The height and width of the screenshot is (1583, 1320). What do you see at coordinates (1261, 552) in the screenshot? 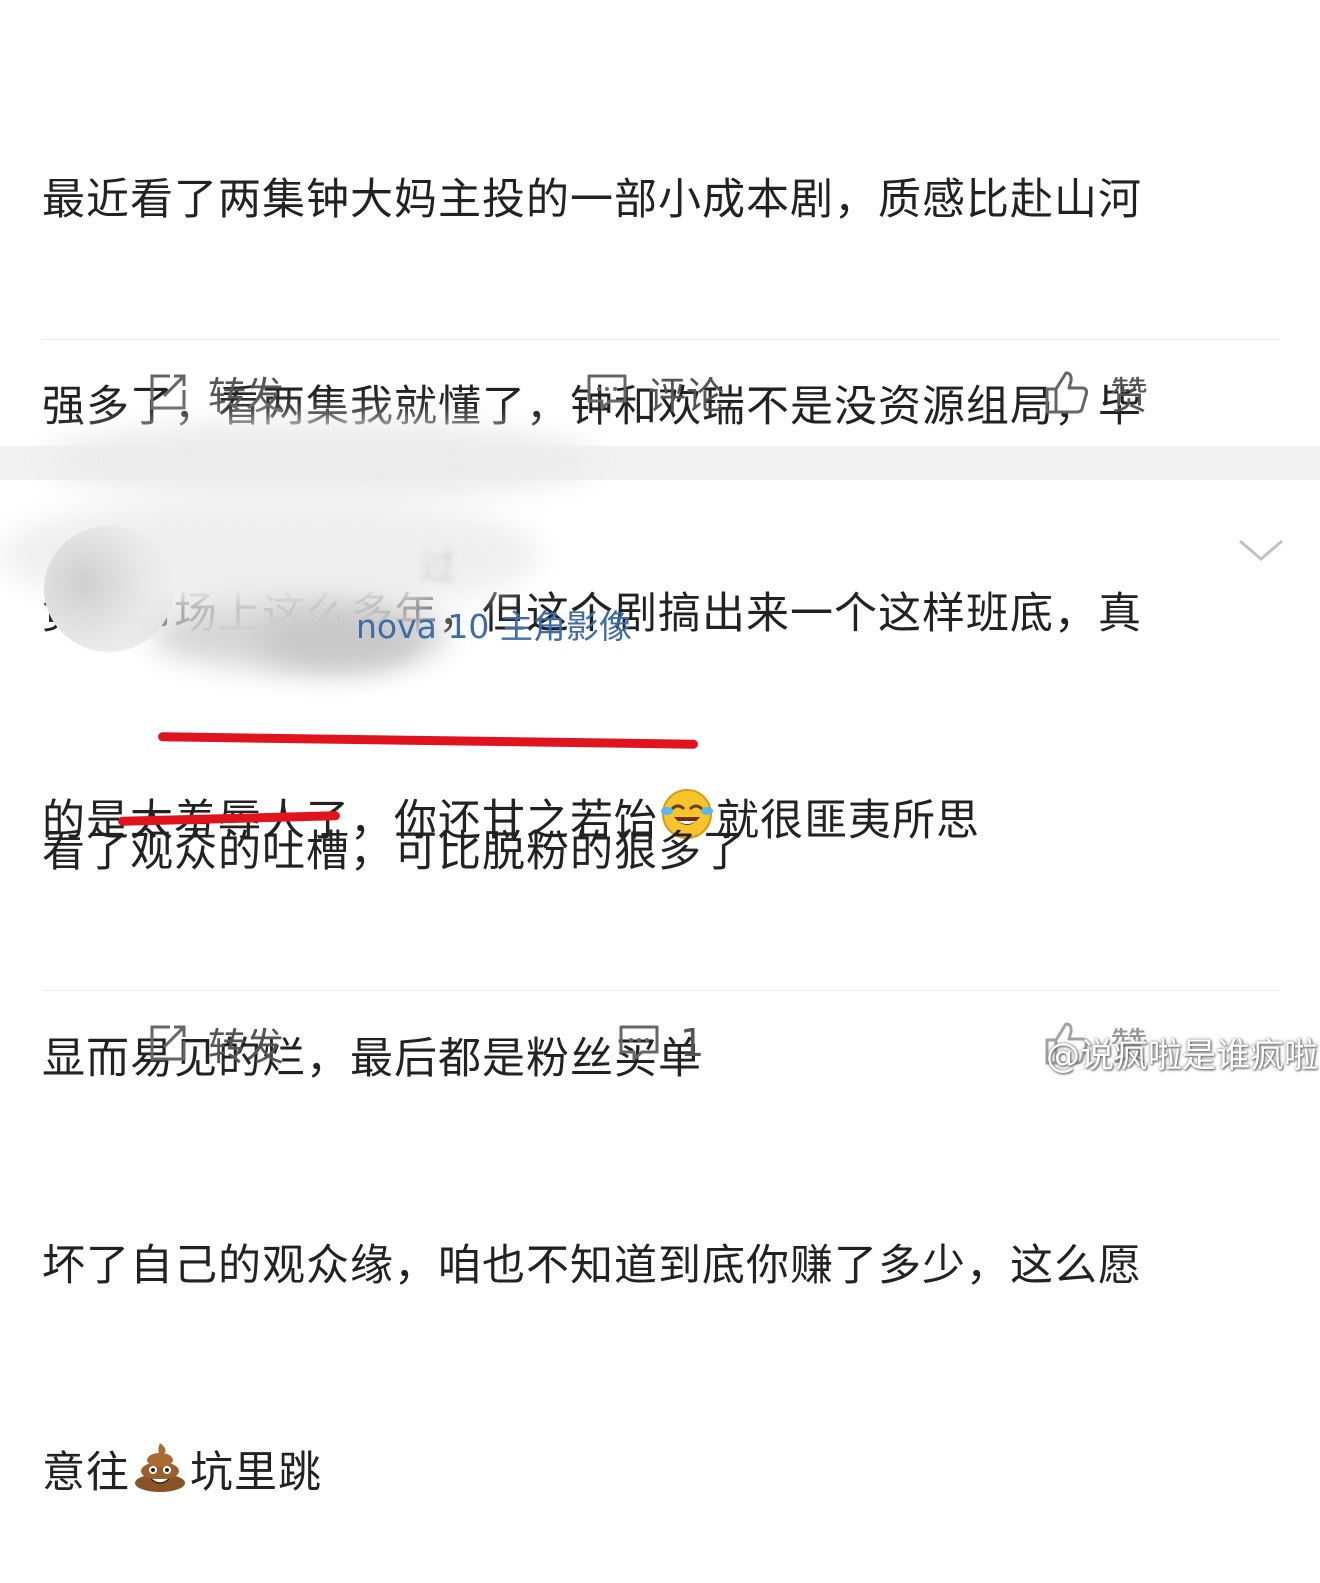
I see `chevron-down-icon` at bounding box center [1261, 552].